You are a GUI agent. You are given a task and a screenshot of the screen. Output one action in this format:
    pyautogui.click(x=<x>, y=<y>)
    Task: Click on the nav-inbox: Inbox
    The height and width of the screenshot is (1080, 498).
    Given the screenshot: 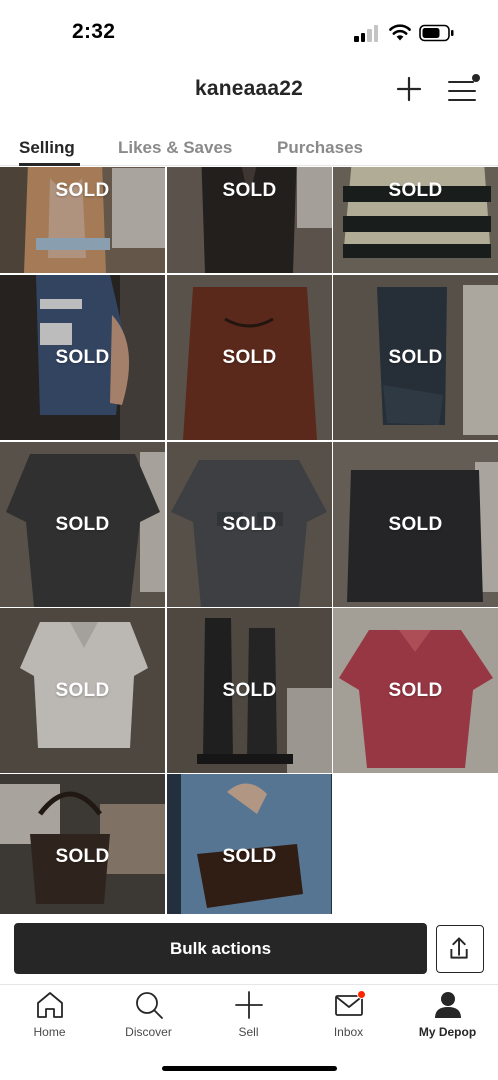 What is the action you would take?
    pyautogui.click(x=348, y=1016)
    